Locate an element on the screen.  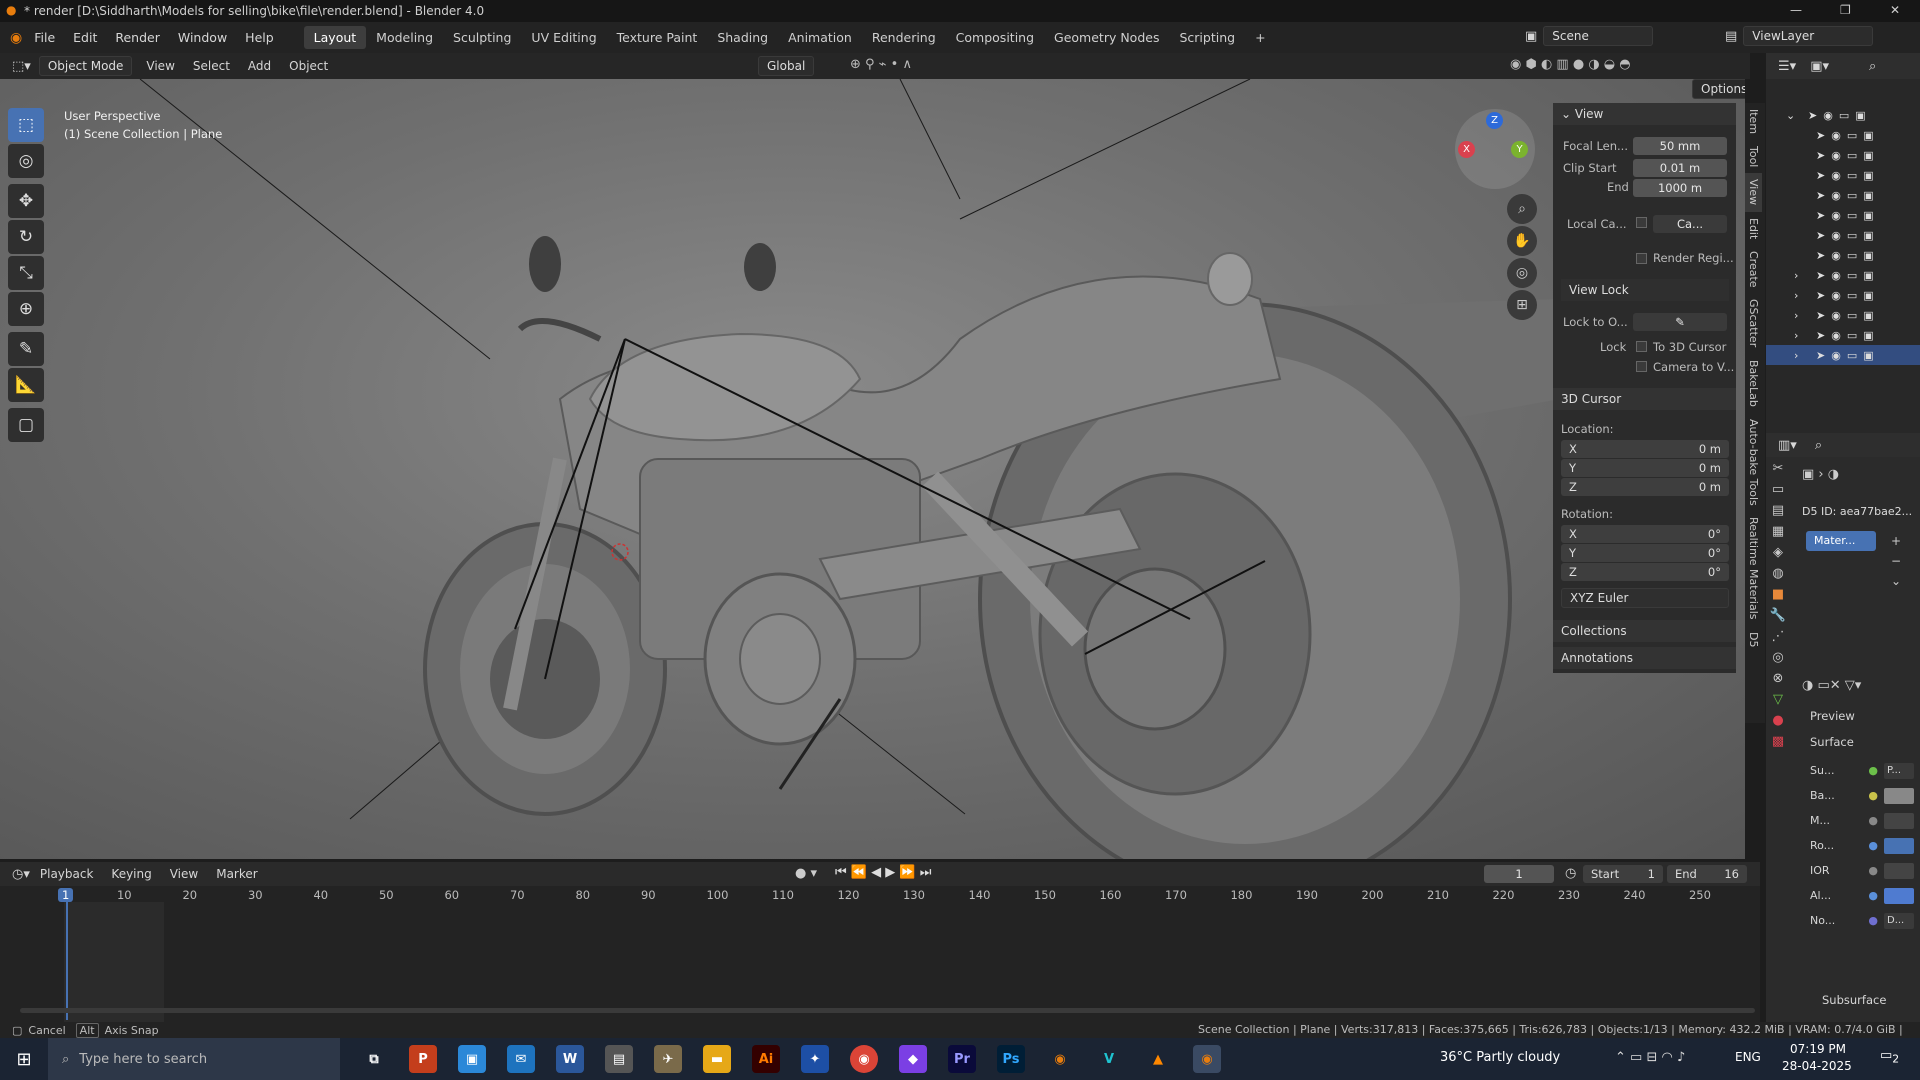
scale-icon: ⤡ is located at coordinates (26, 273).